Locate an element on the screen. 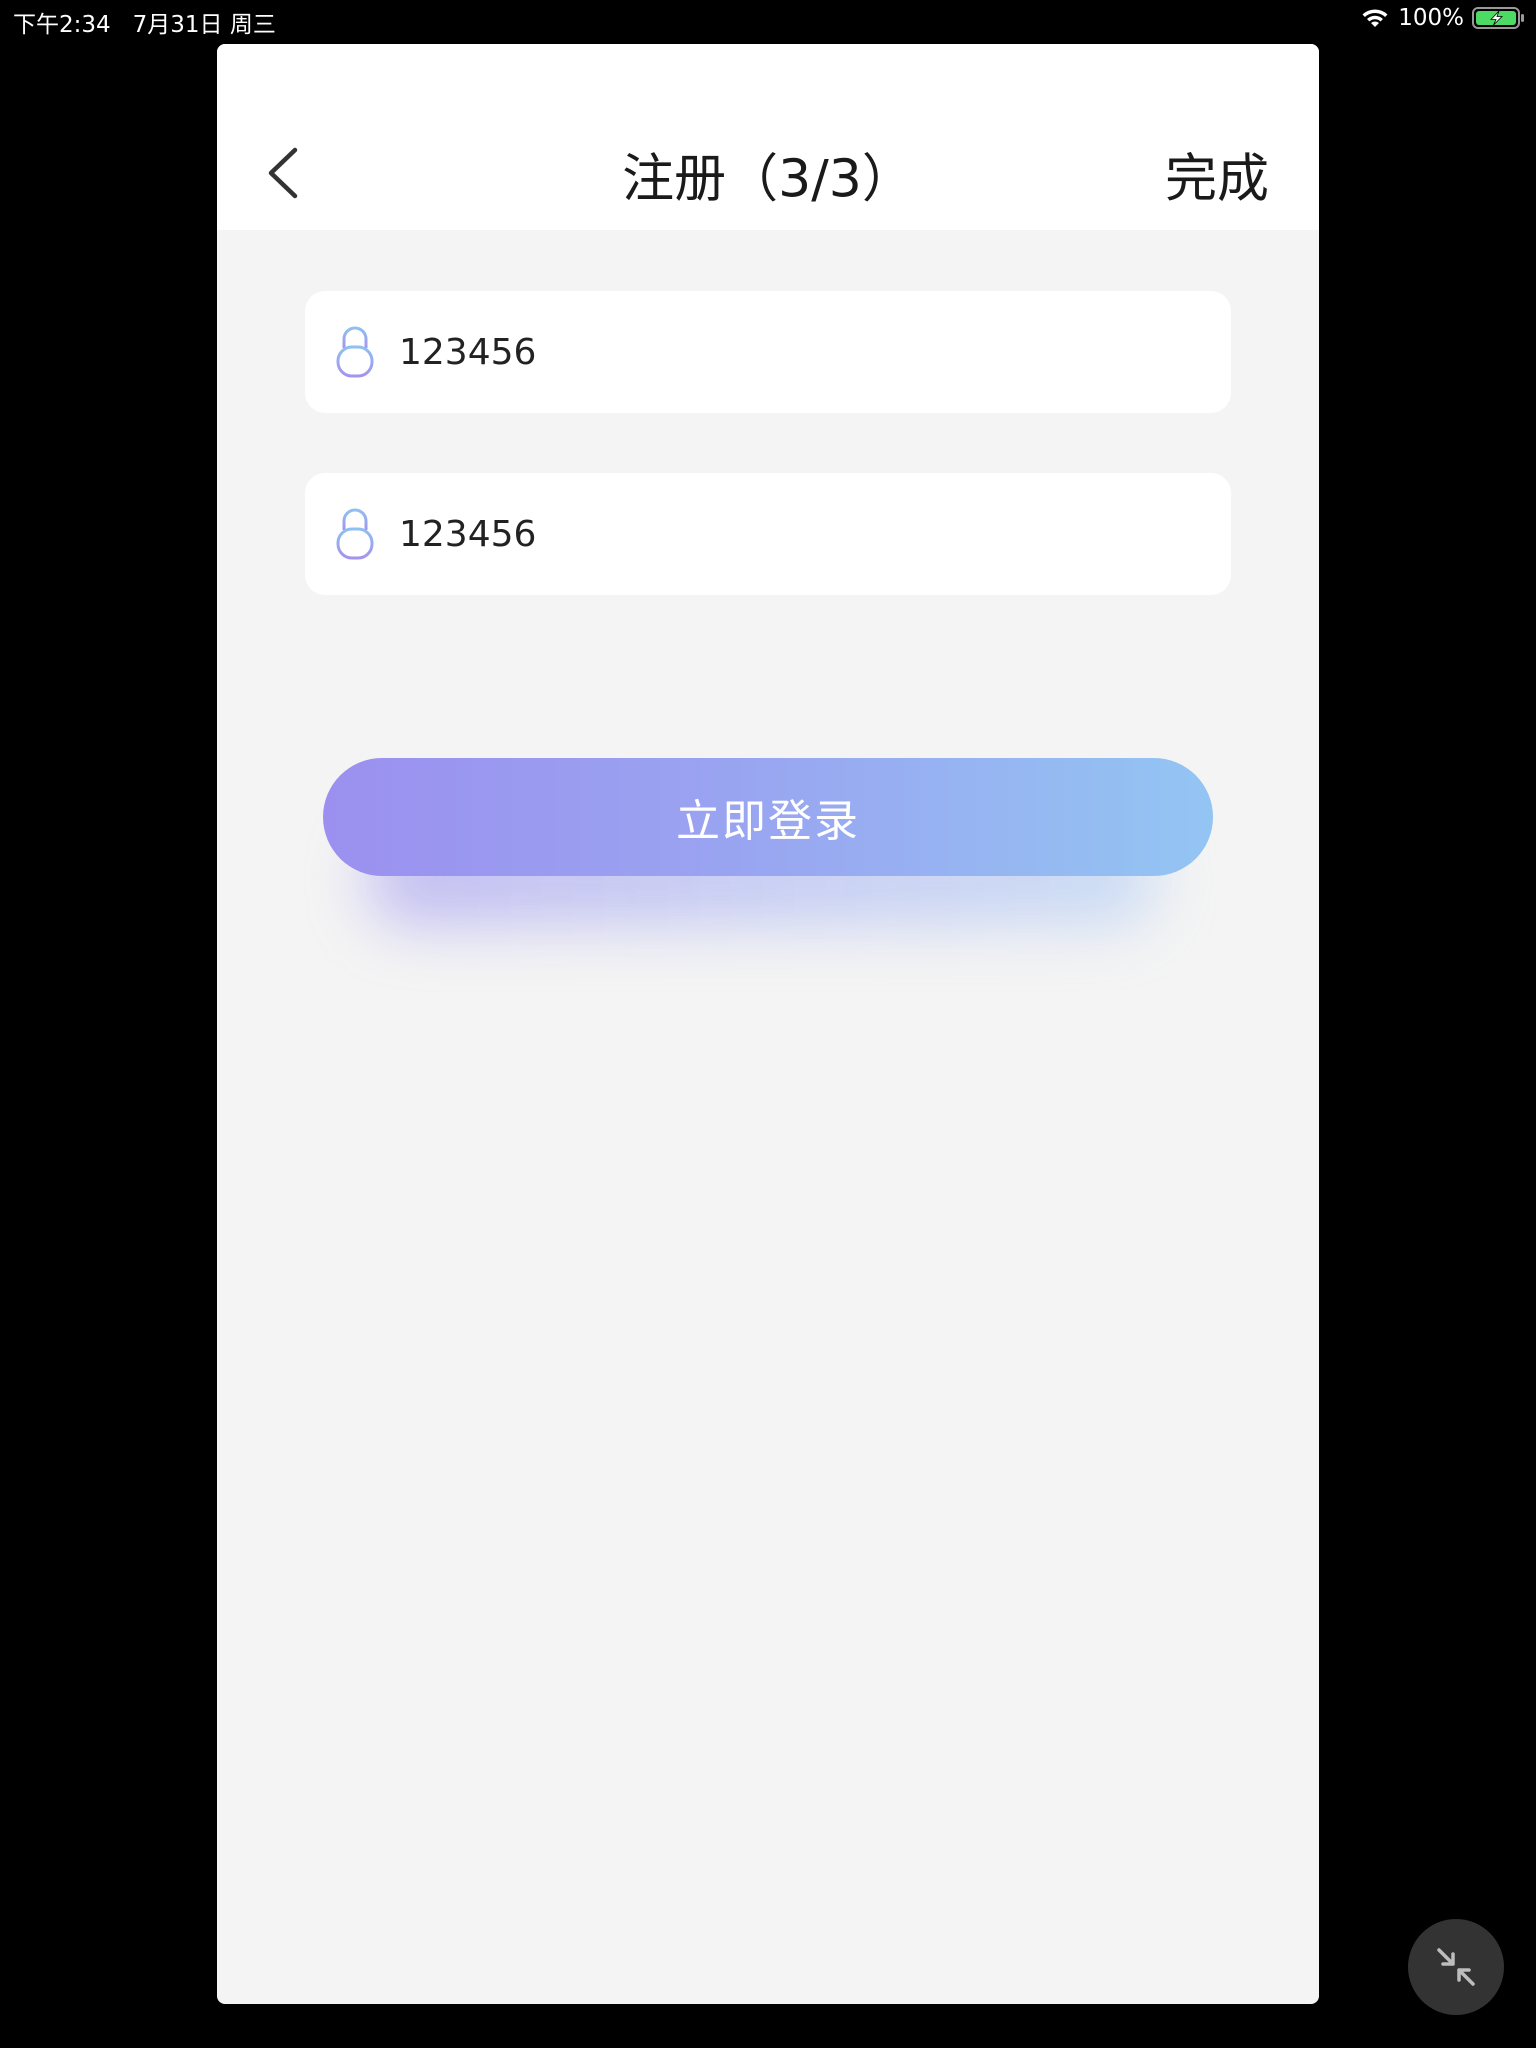 This screenshot has height=2048, width=1536. password-field is located at coordinates (768, 352).